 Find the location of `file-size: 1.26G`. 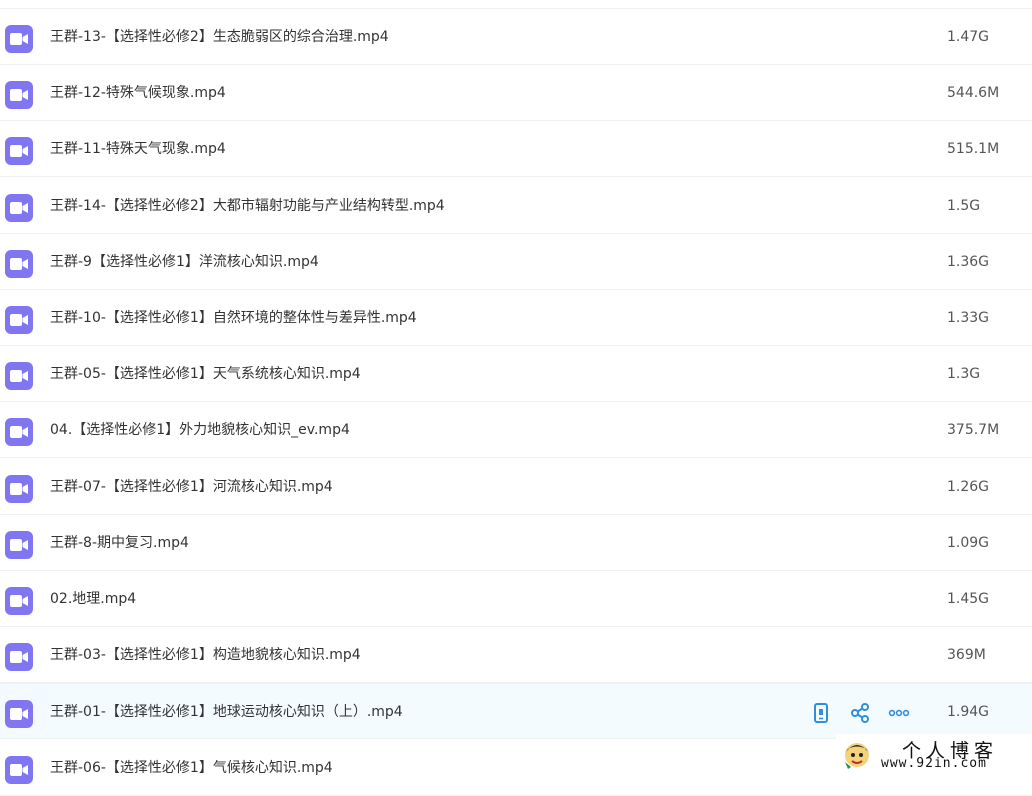

file-size: 1.26G is located at coordinates (968, 487).